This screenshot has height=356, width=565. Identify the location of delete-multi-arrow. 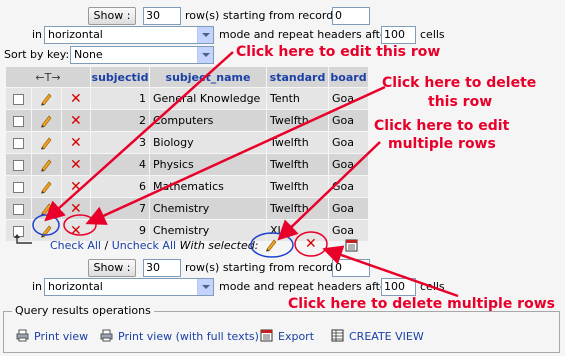
(390, 271).